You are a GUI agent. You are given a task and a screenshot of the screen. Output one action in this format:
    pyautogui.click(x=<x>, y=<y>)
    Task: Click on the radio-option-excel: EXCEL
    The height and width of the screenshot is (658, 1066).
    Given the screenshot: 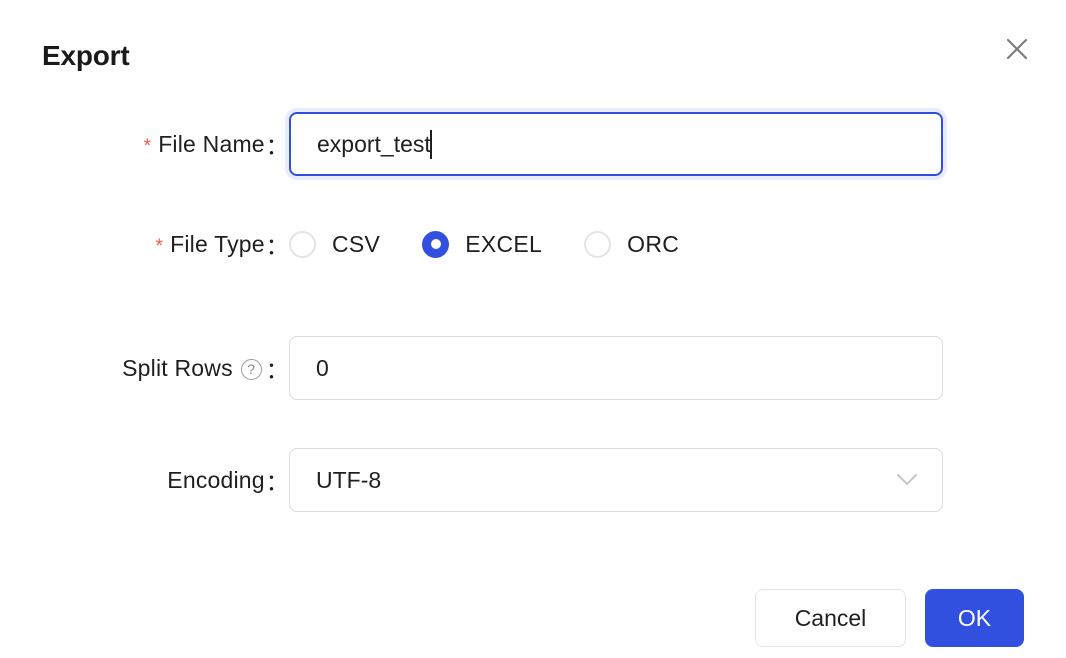 What is the action you would take?
    pyautogui.click(x=482, y=244)
    